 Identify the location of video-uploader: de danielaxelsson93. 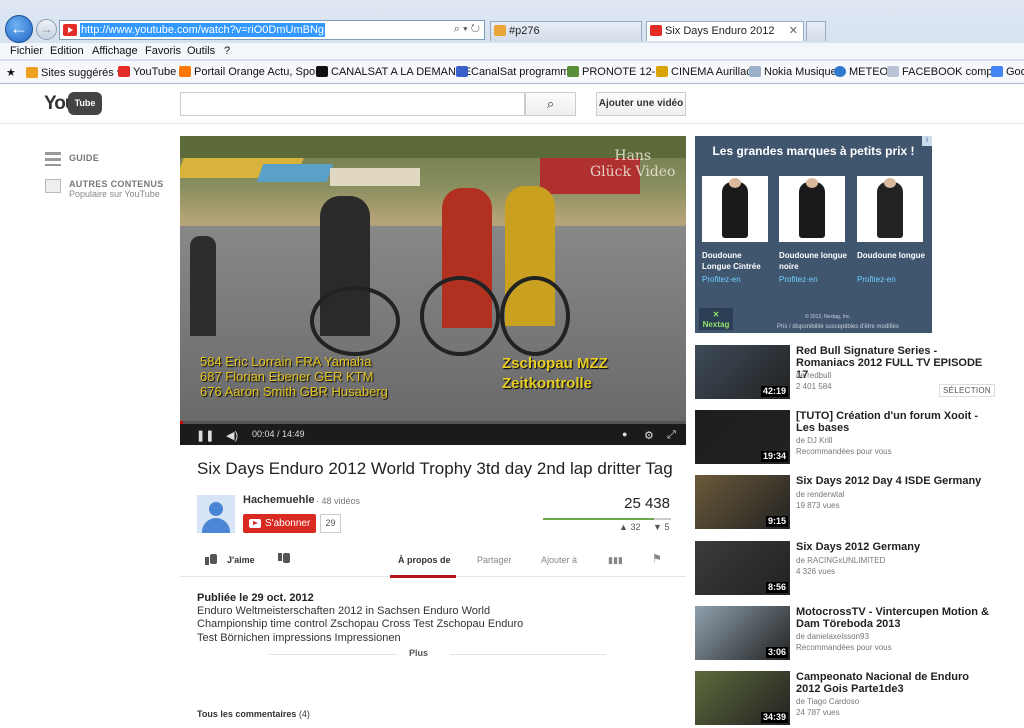
(832, 636).